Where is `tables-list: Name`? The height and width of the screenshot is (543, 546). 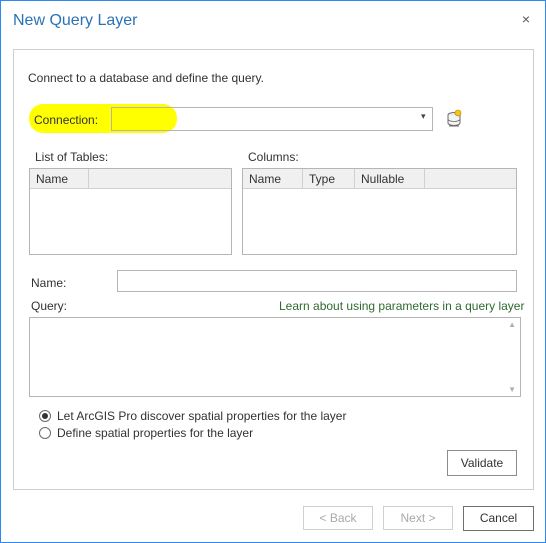
tables-list: Name is located at coordinates (130, 211).